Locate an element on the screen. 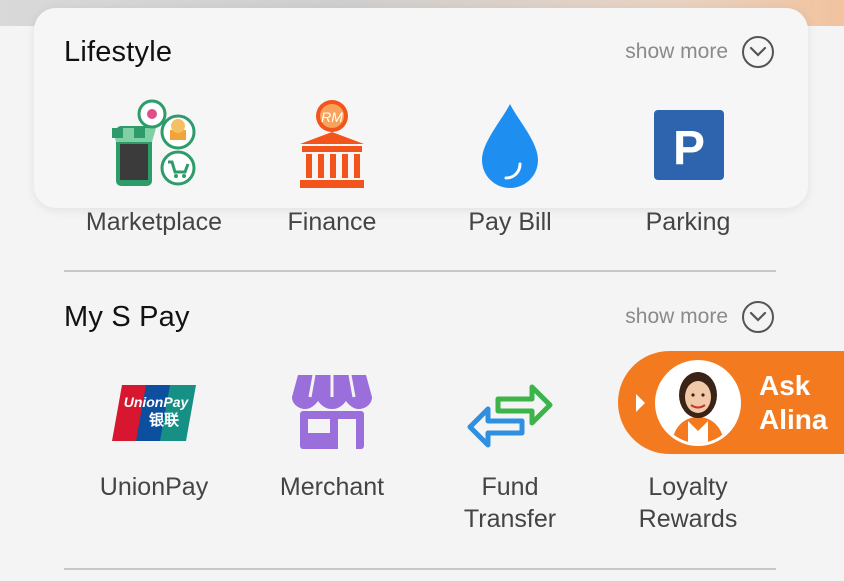 The width and height of the screenshot is (844, 581). my-s-pay-item-unionpay: UnionPay 银联 UnionPay is located at coordinates (154, 433).